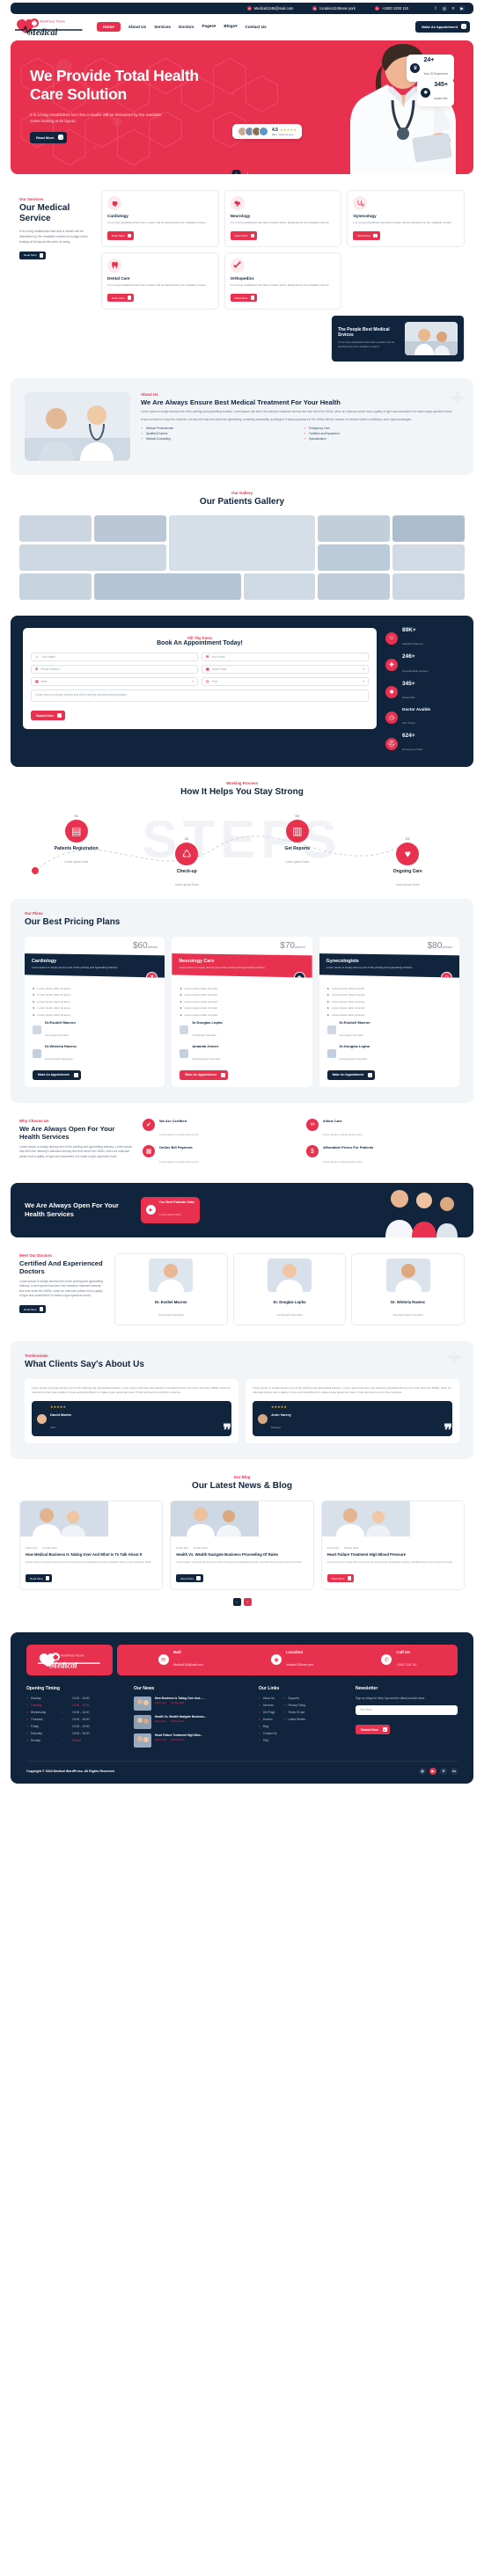 The width and height of the screenshot is (484, 2576). Describe the element at coordinates (49, 26) in the screenshot. I see `site-logo: WordPress Theme Medical` at that location.